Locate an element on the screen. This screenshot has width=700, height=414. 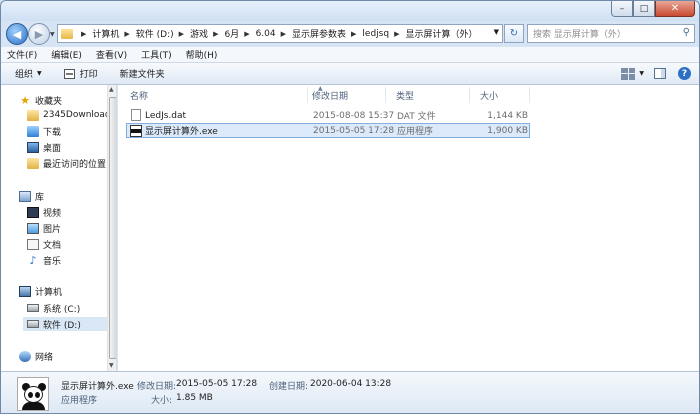
details-modified-value: 2015-05-05 17:28 is located at coordinates (217, 384).